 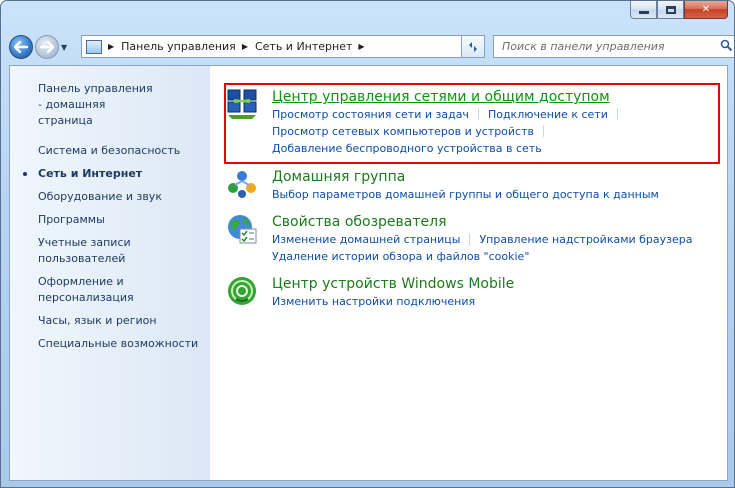 I want to click on refresh-button, so click(x=473, y=46).